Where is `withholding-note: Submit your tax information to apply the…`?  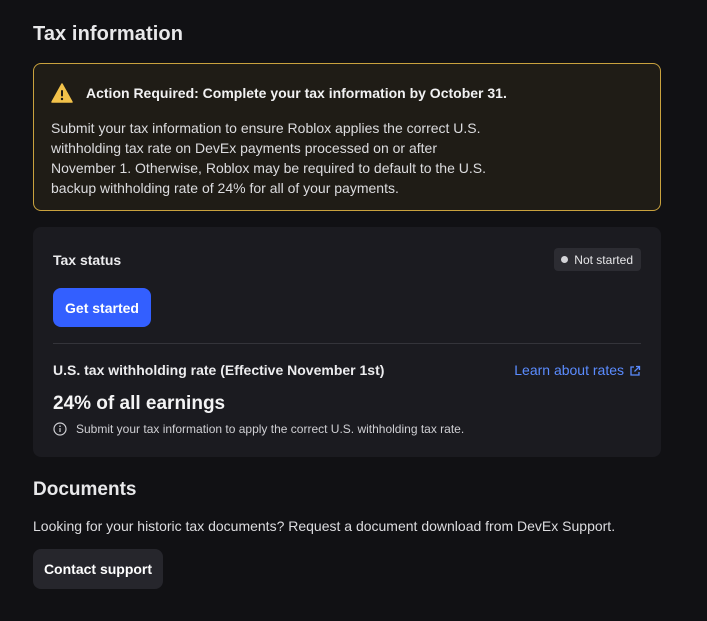 withholding-note: Submit your tax information to apply the… is located at coordinates (258, 429).